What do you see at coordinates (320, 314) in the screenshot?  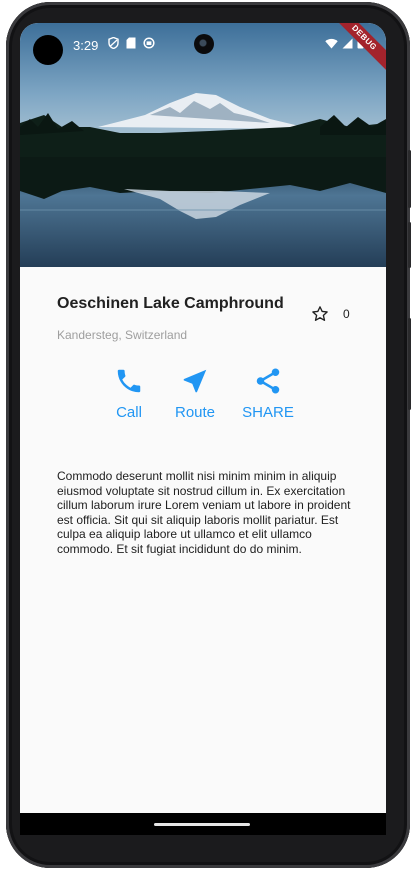 I see `star-outline-icon` at bounding box center [320, 314].